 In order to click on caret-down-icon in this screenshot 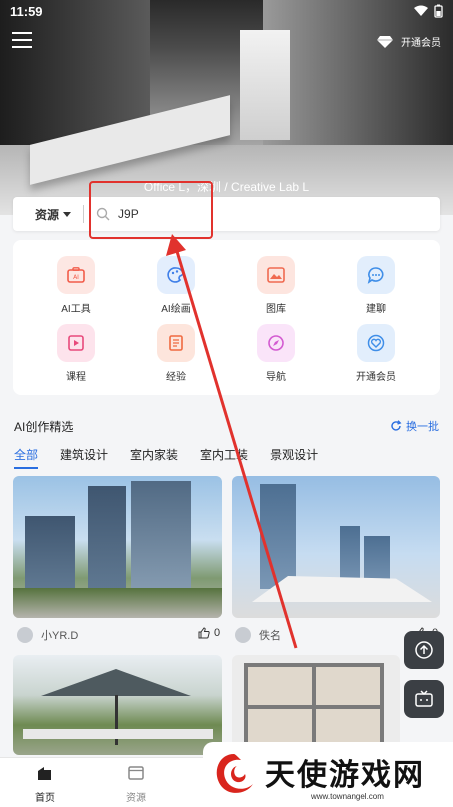, I will do `click(67, 214)`.